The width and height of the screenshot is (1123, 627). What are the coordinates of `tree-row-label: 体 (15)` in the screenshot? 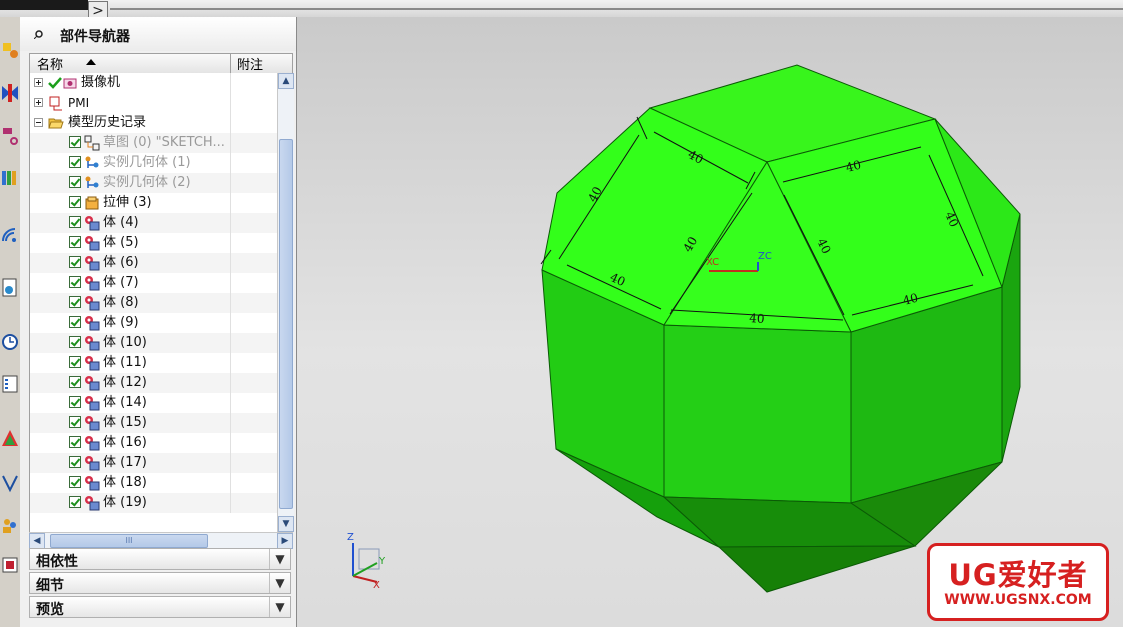 It's located at (125, 422).